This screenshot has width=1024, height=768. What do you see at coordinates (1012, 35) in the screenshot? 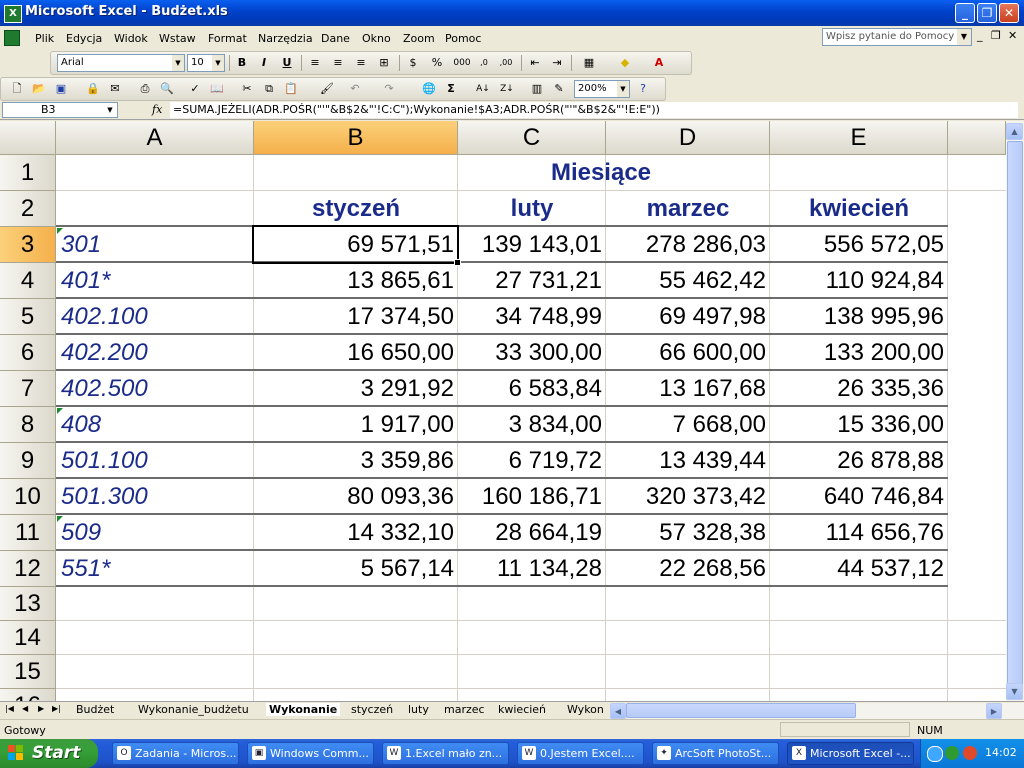
I see `doc-close-button: ✕` at bounding box center [1012, 35].